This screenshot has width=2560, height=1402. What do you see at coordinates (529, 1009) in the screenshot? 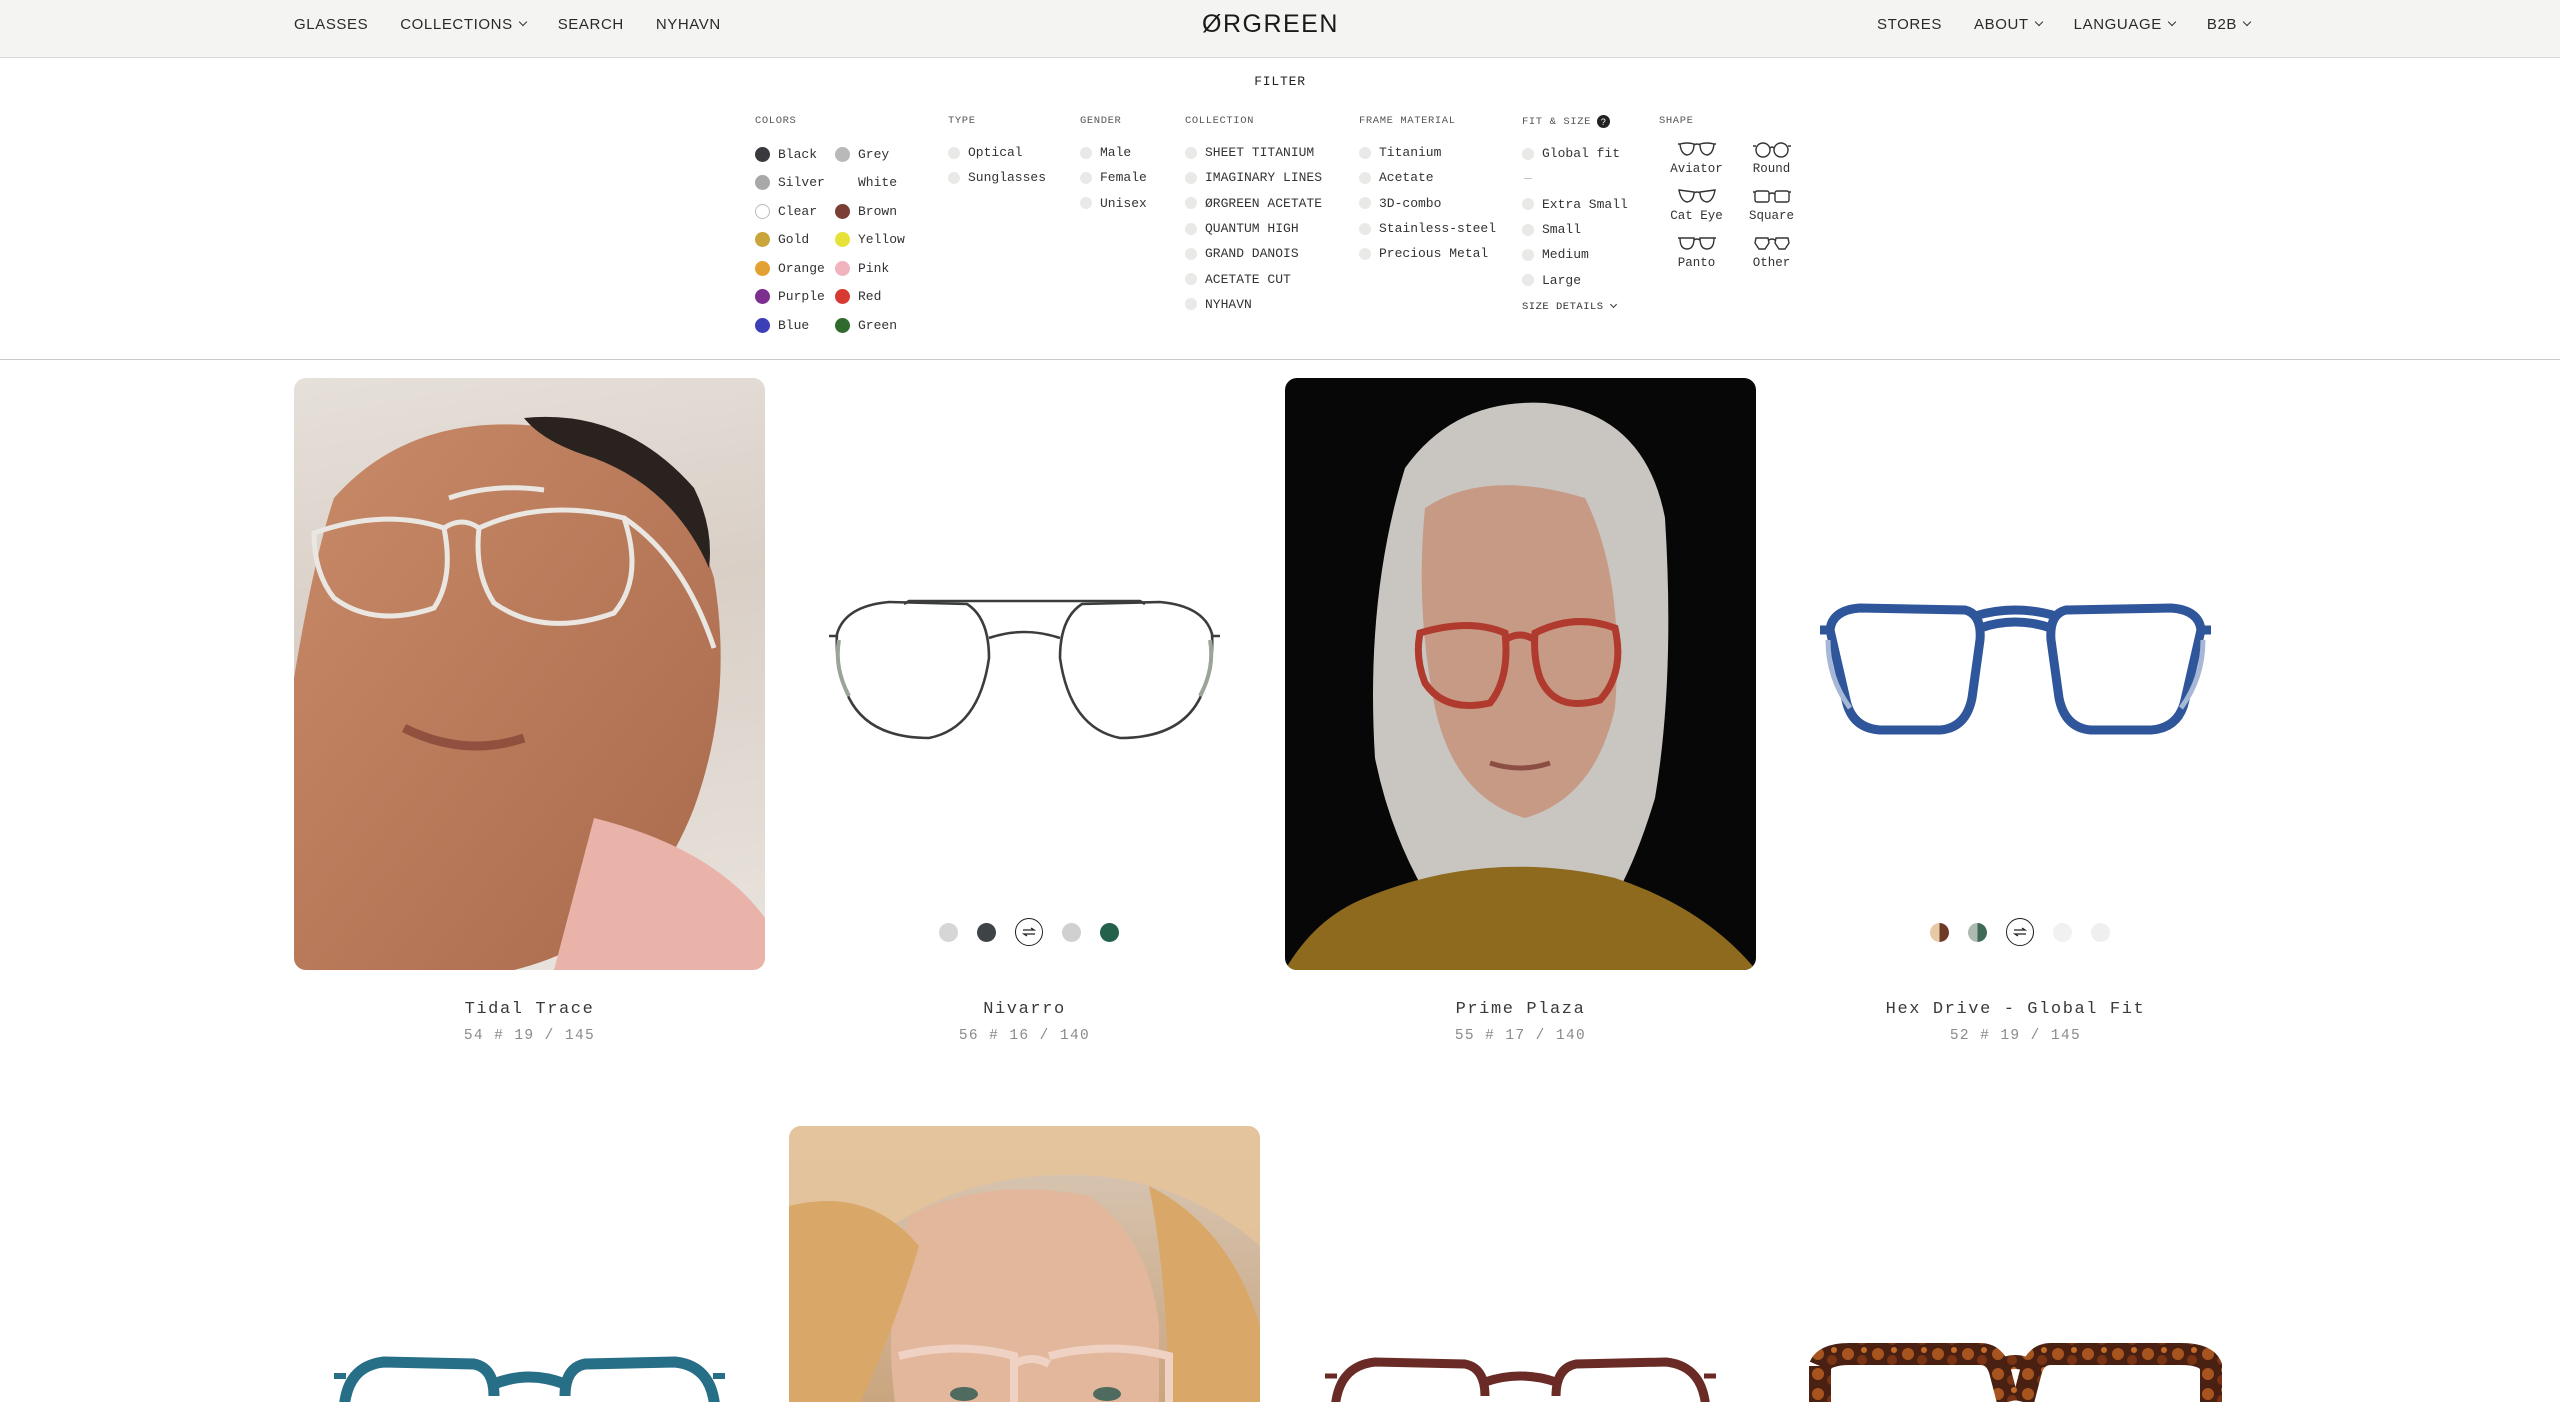
I see `product-name: Tidal Trace` at bounding box center [529, 1009].